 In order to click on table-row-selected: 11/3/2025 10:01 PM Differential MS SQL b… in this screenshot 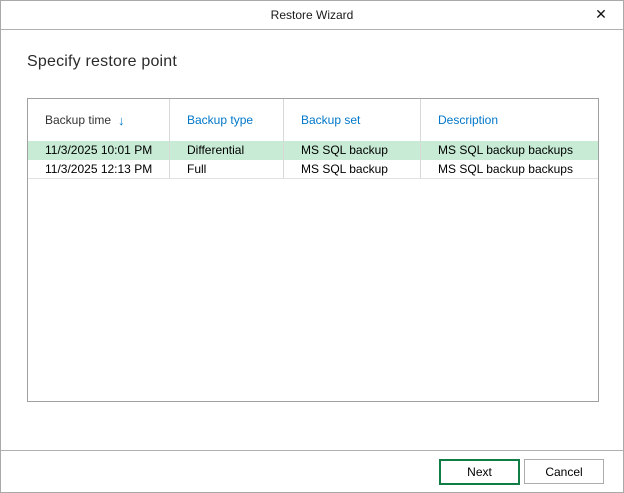, I will do `click(313, 150)`.